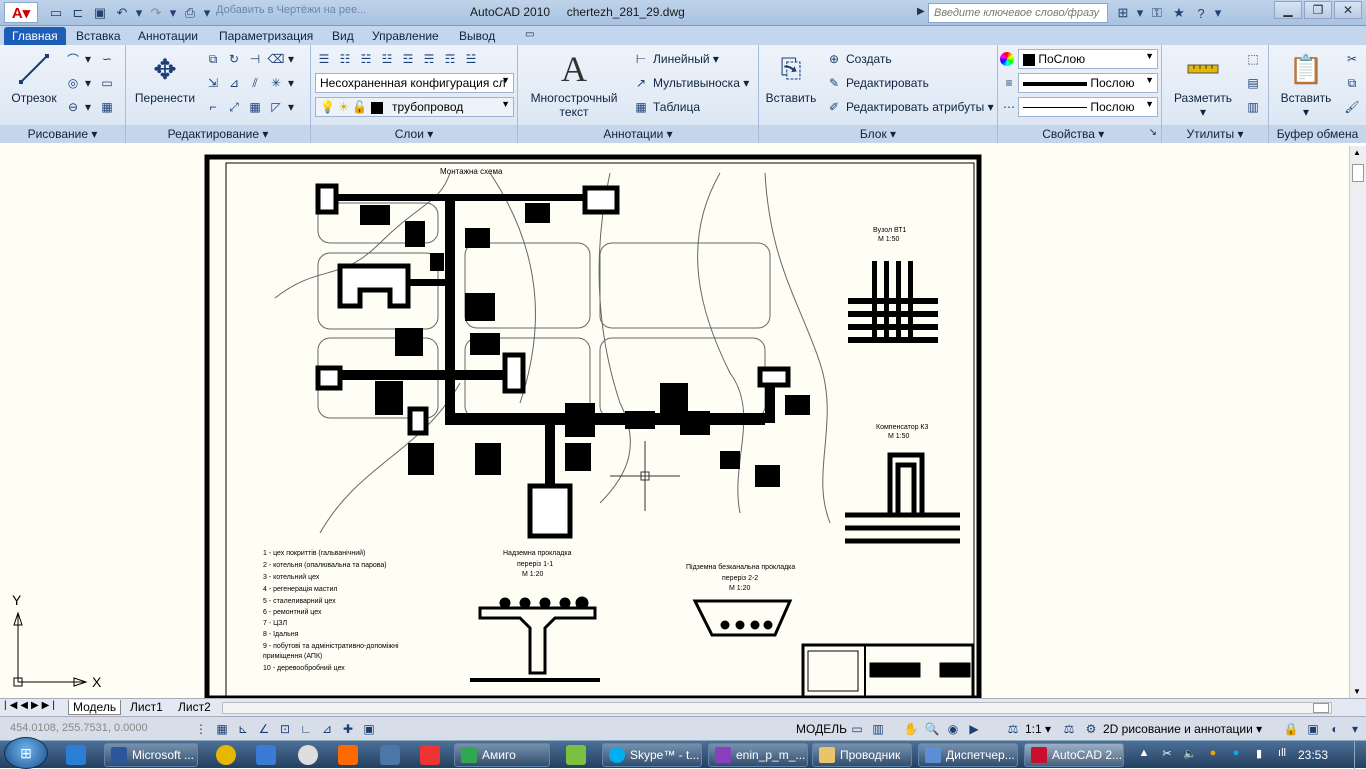 The image size is (1366, 769). Describe the element at coordinates (98, 36) in the screenshot. I see `tab-insert: Вставка` at that location.